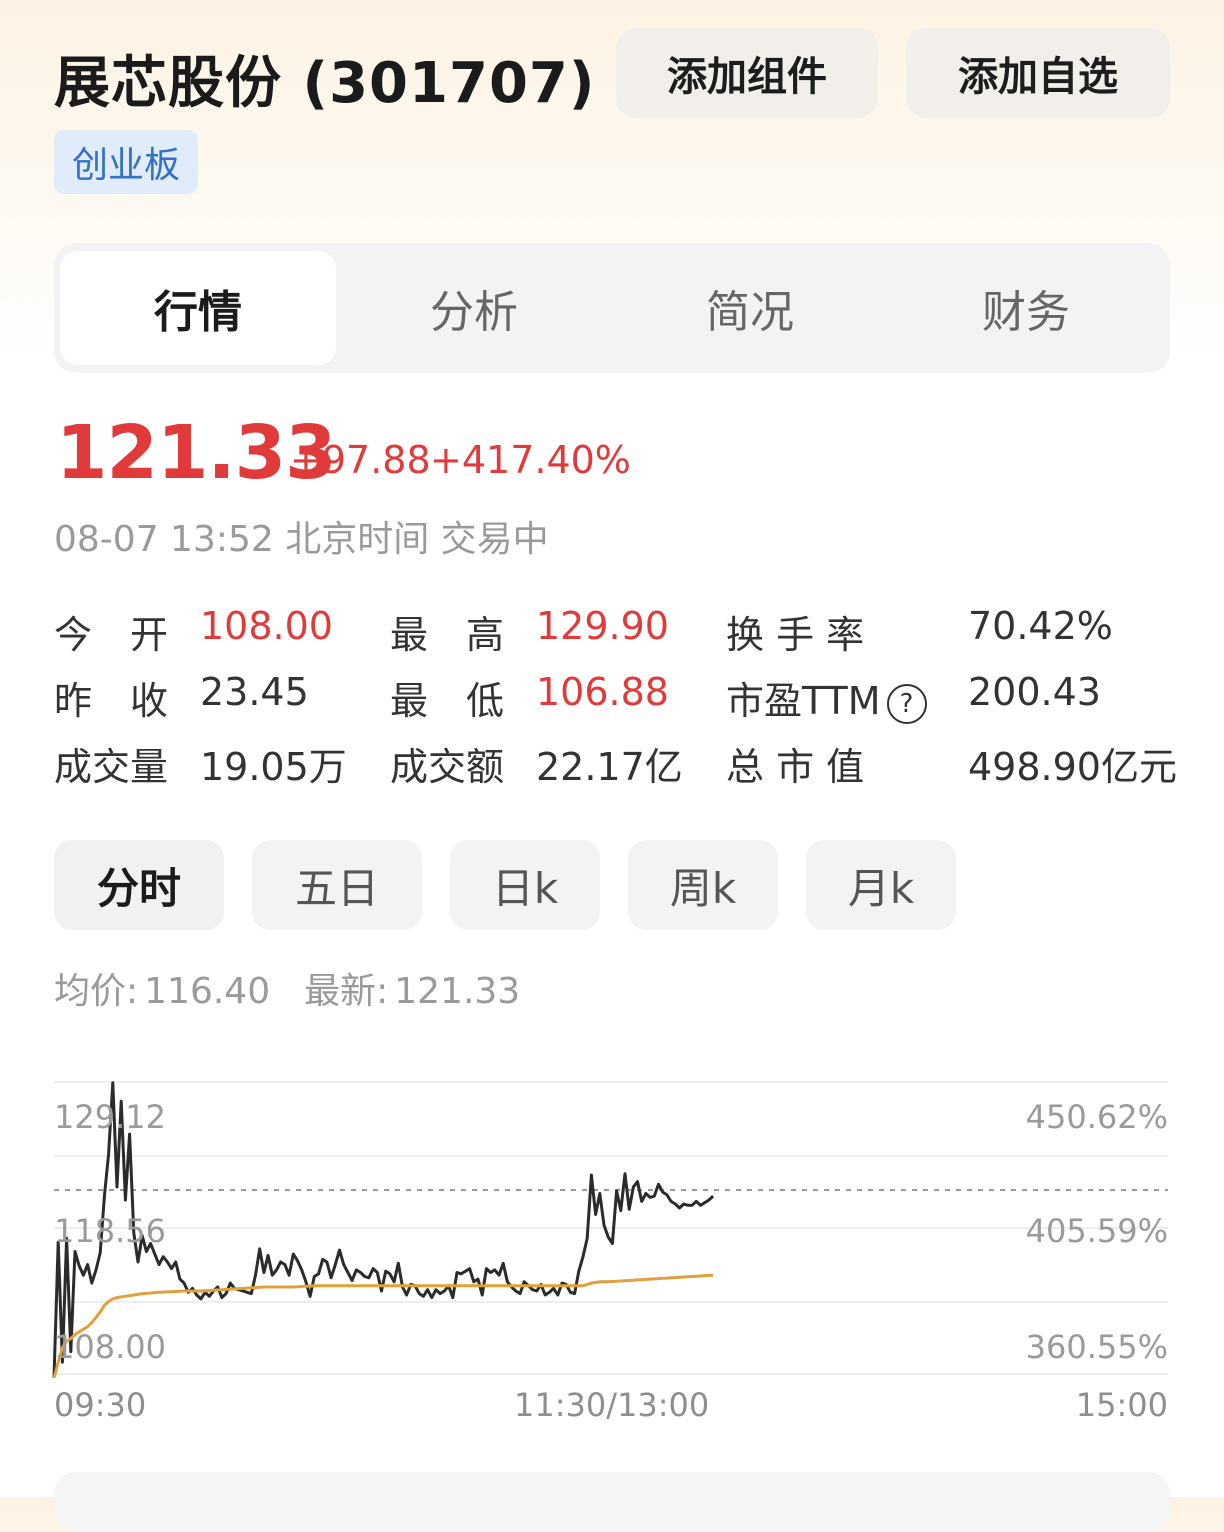 The height and width of the screenshot is (1532, 1224). Describe the element at coordinates (906, 703) in the screenshot. I see `help-icon: ?` at that location.